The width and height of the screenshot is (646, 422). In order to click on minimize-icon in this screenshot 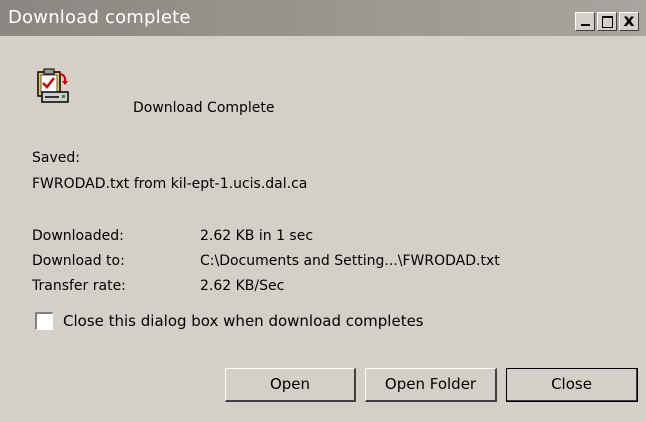, I will do `click(585, 25)`.